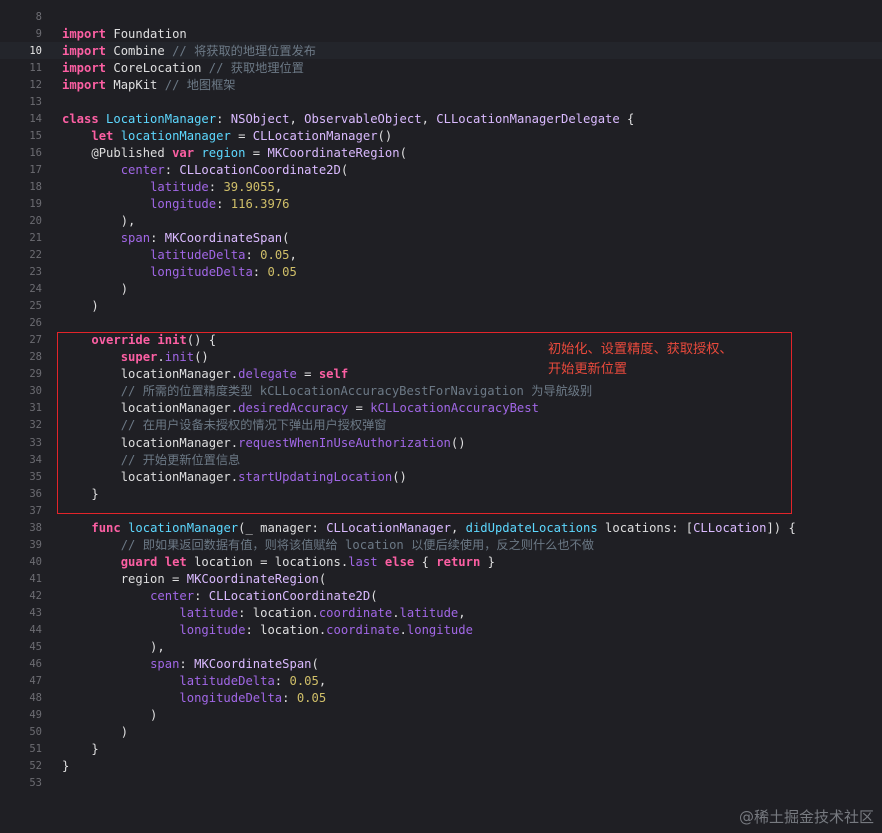  Describe the element at coordinates (441, 289) in the screenshot. I see `code-line: 24 )` at that location.